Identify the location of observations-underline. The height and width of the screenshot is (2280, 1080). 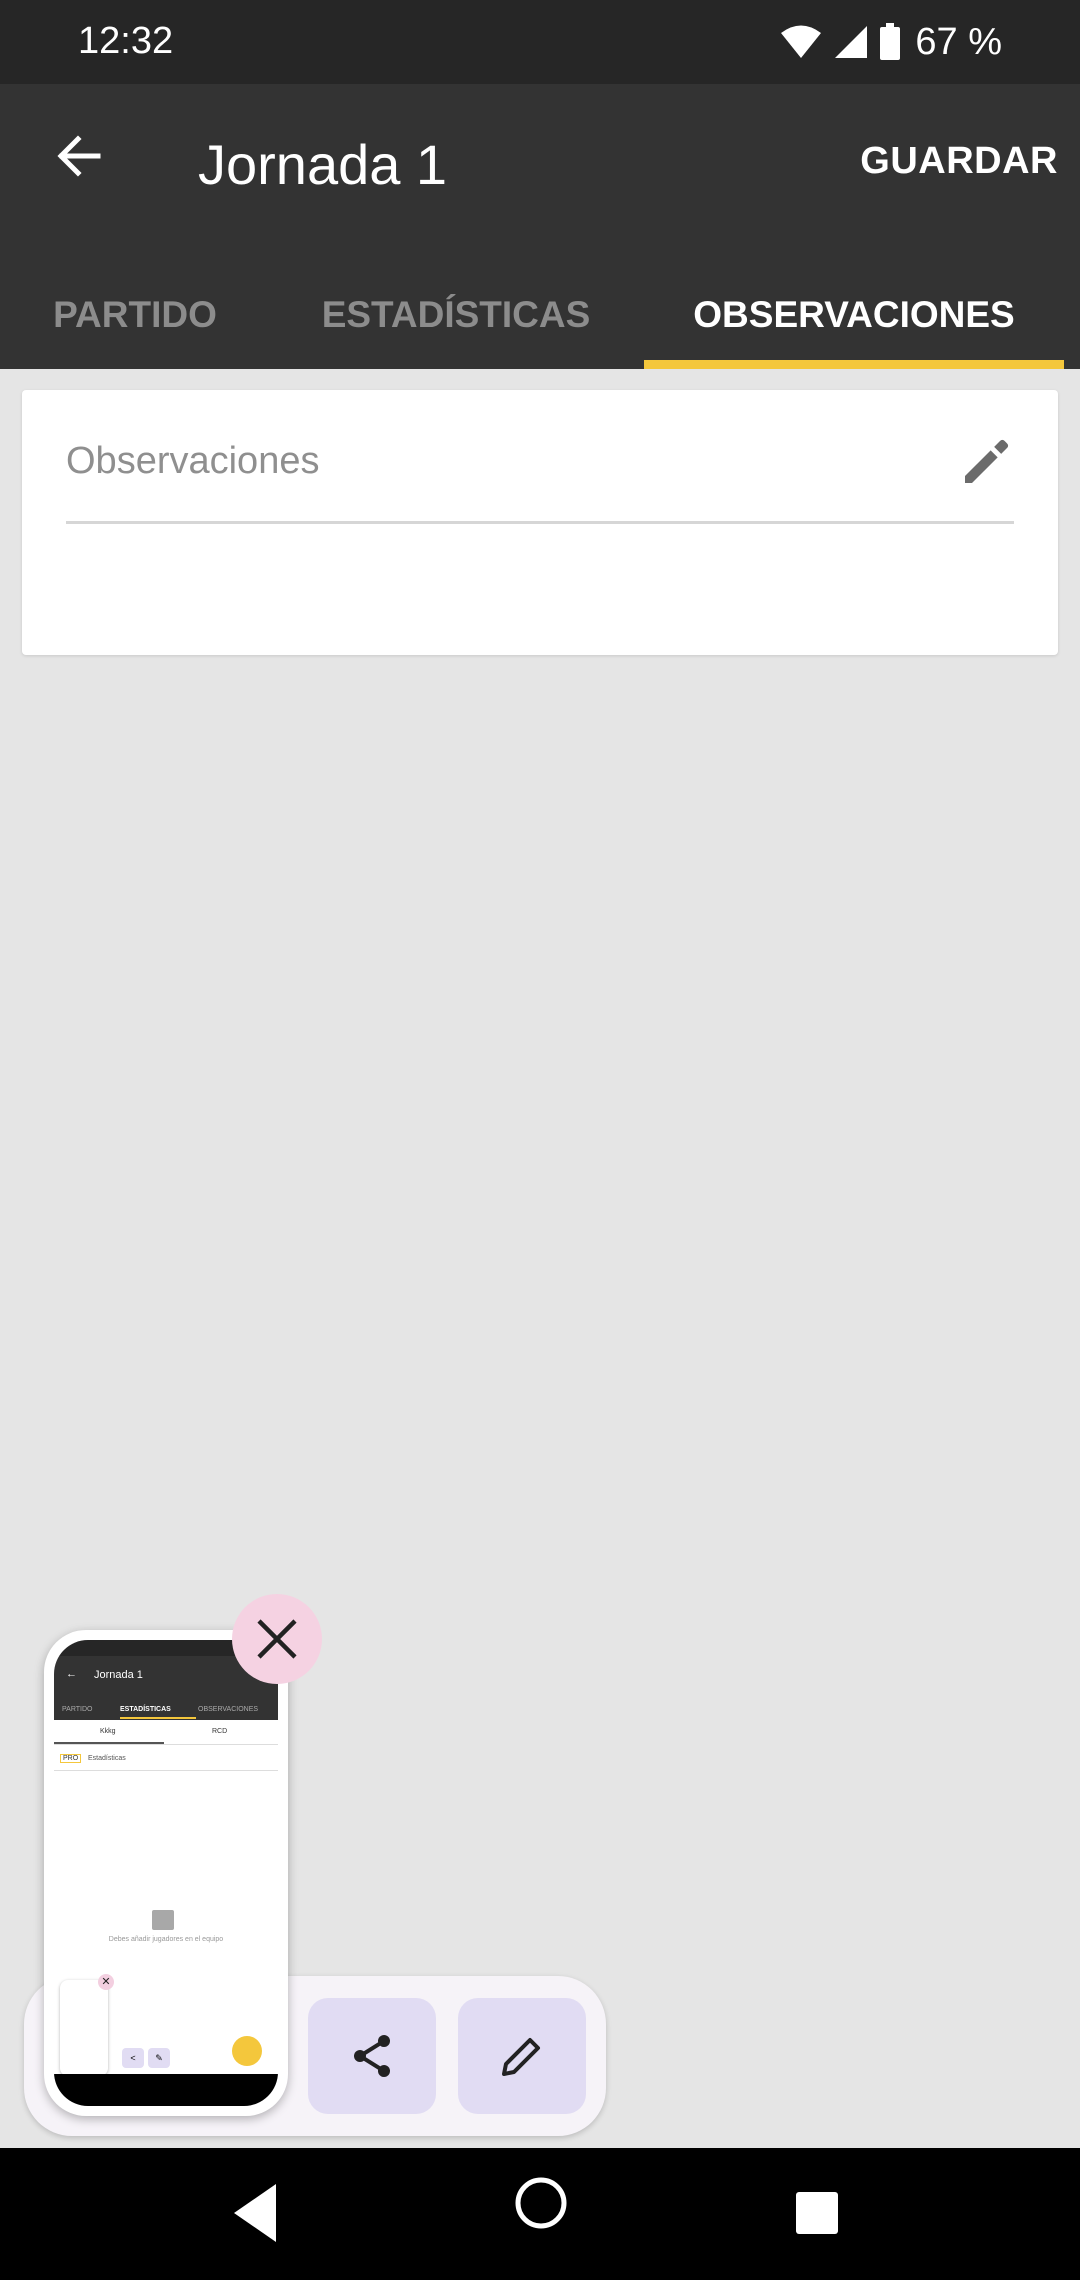
(540, 522).